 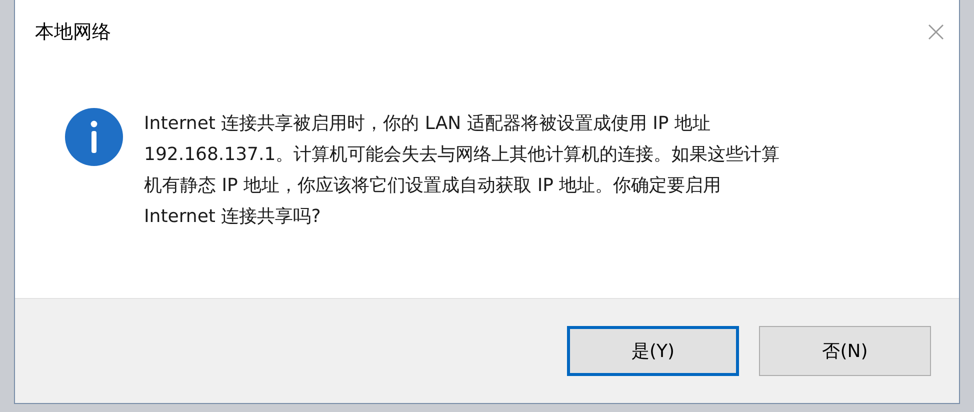 What do you see at coordinates (462, 155) in the screenshot?
I see `message-line: 192.168.137.1。计算机可能会失去与网络上其他计算机的连接。如果这些计算` at bounding box center [462, 155].